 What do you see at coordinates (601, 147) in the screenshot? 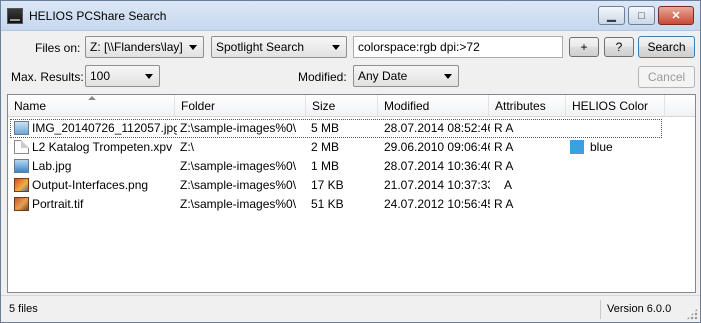
I see `cell-helios-color: blue` at bounding box center [601, 147].